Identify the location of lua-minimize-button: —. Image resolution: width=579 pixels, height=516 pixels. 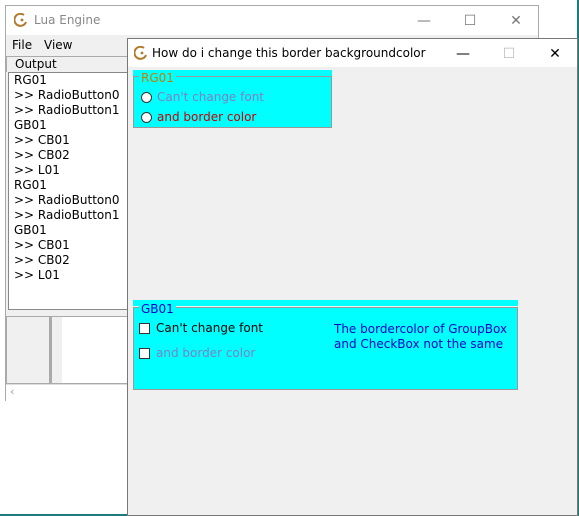
(424, 20).